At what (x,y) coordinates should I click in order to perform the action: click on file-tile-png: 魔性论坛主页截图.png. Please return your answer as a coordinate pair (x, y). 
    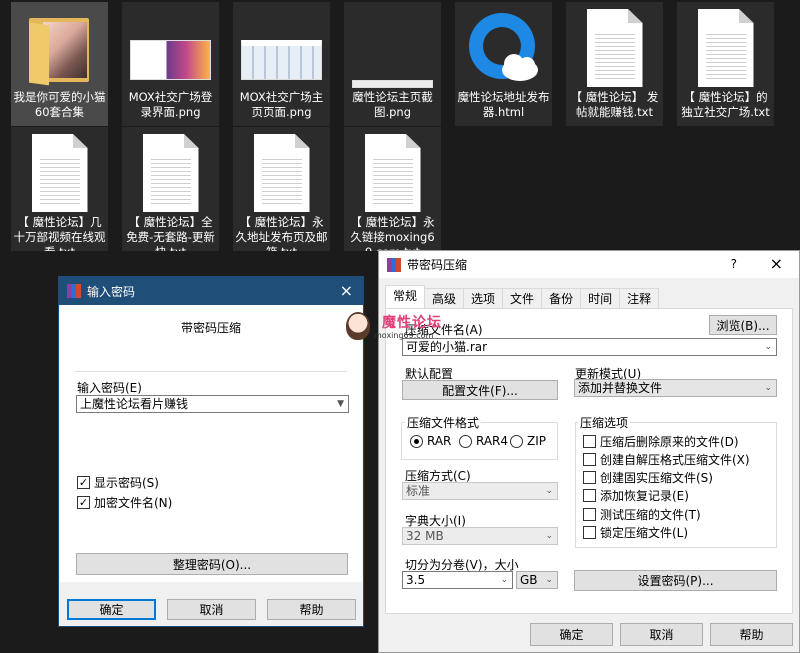
    Looking at the image, I should click on (392, 64).